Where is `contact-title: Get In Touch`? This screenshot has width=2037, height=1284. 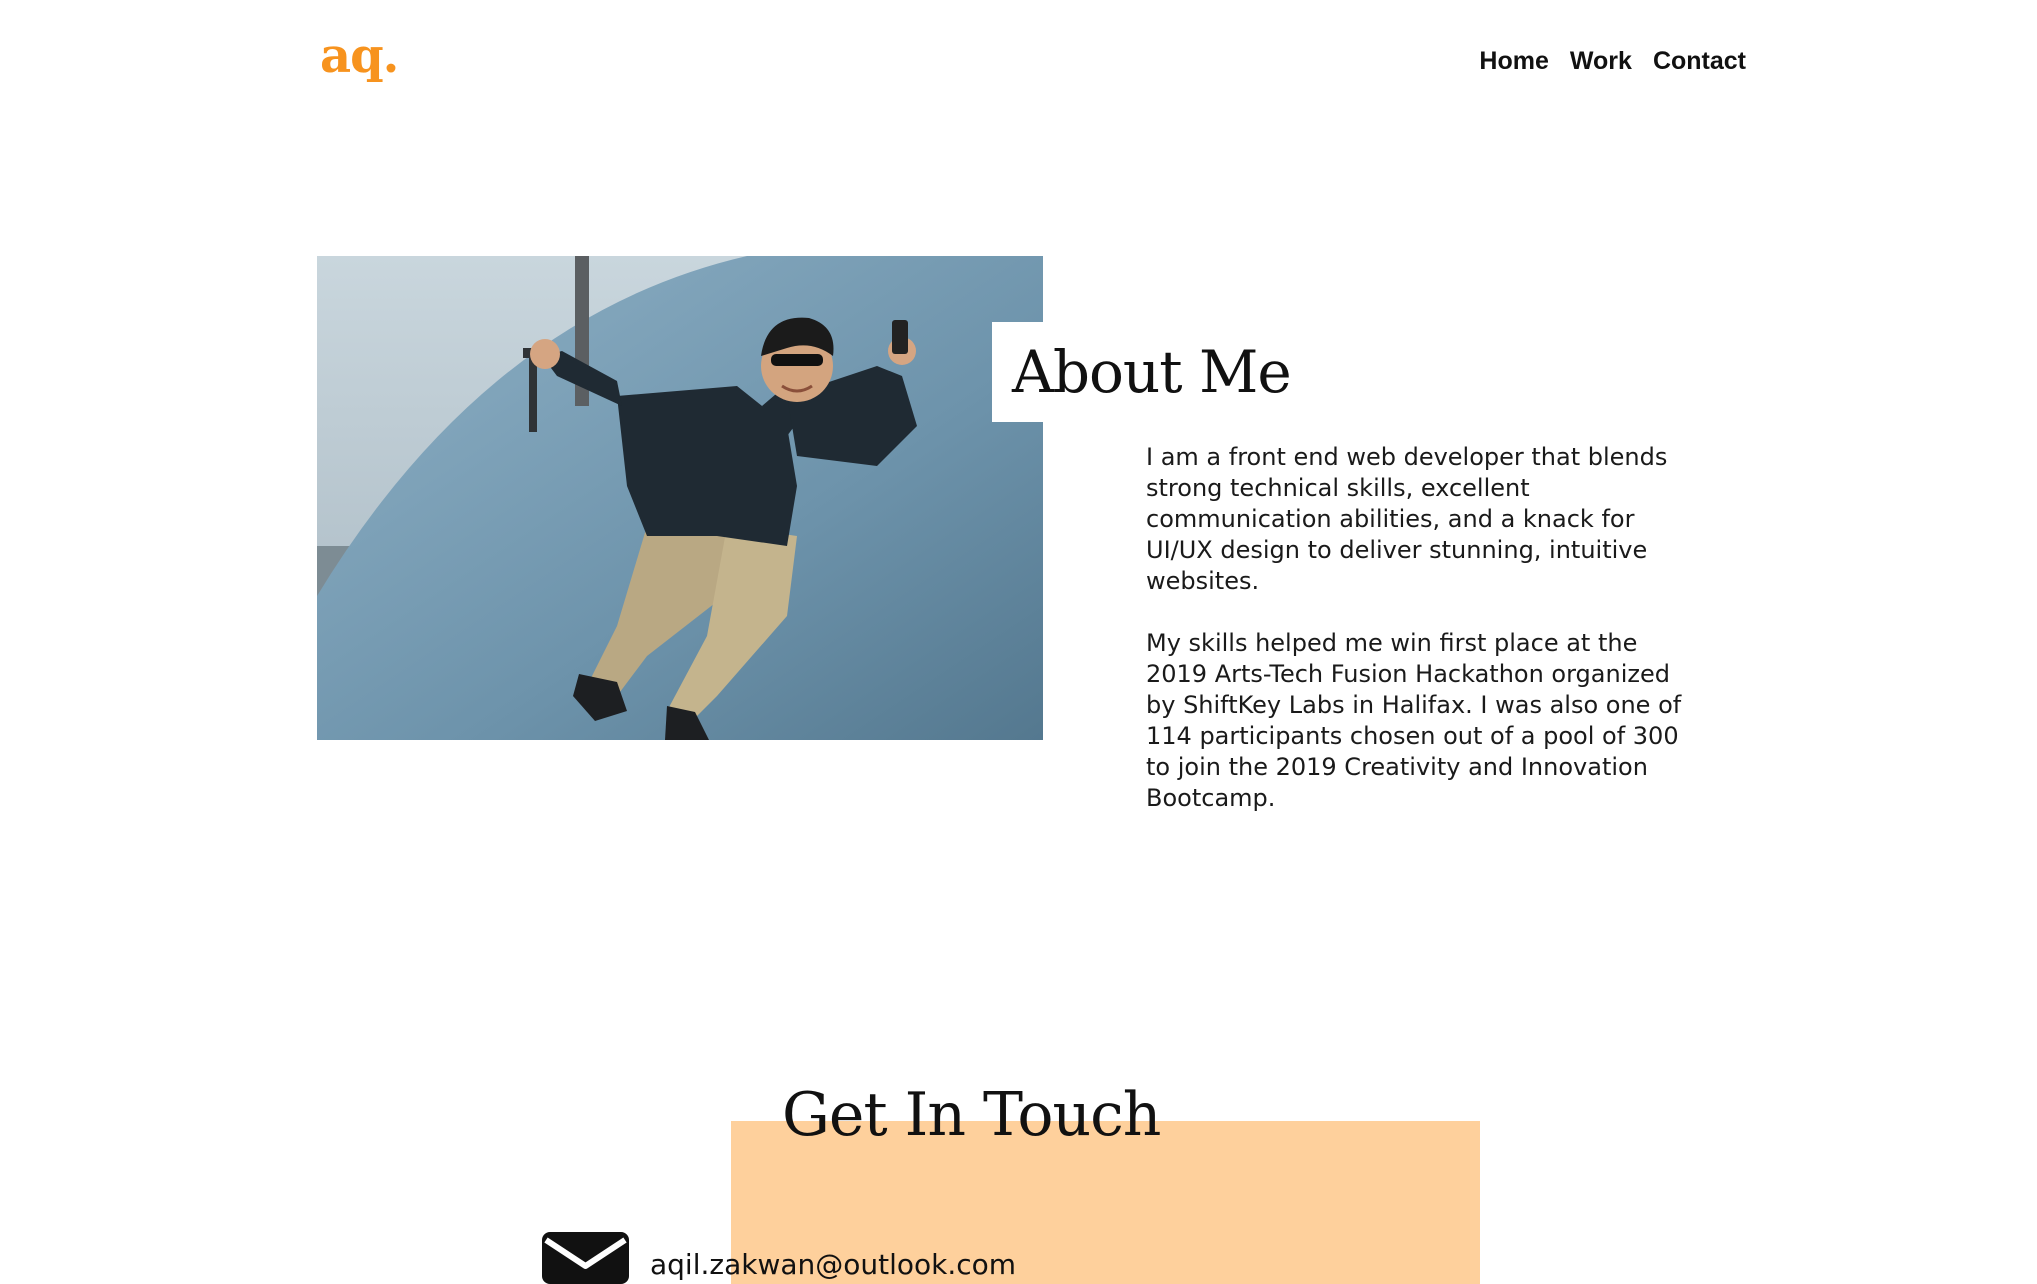 contact-title: Get In Touch is located at coordinates (971, 1115).